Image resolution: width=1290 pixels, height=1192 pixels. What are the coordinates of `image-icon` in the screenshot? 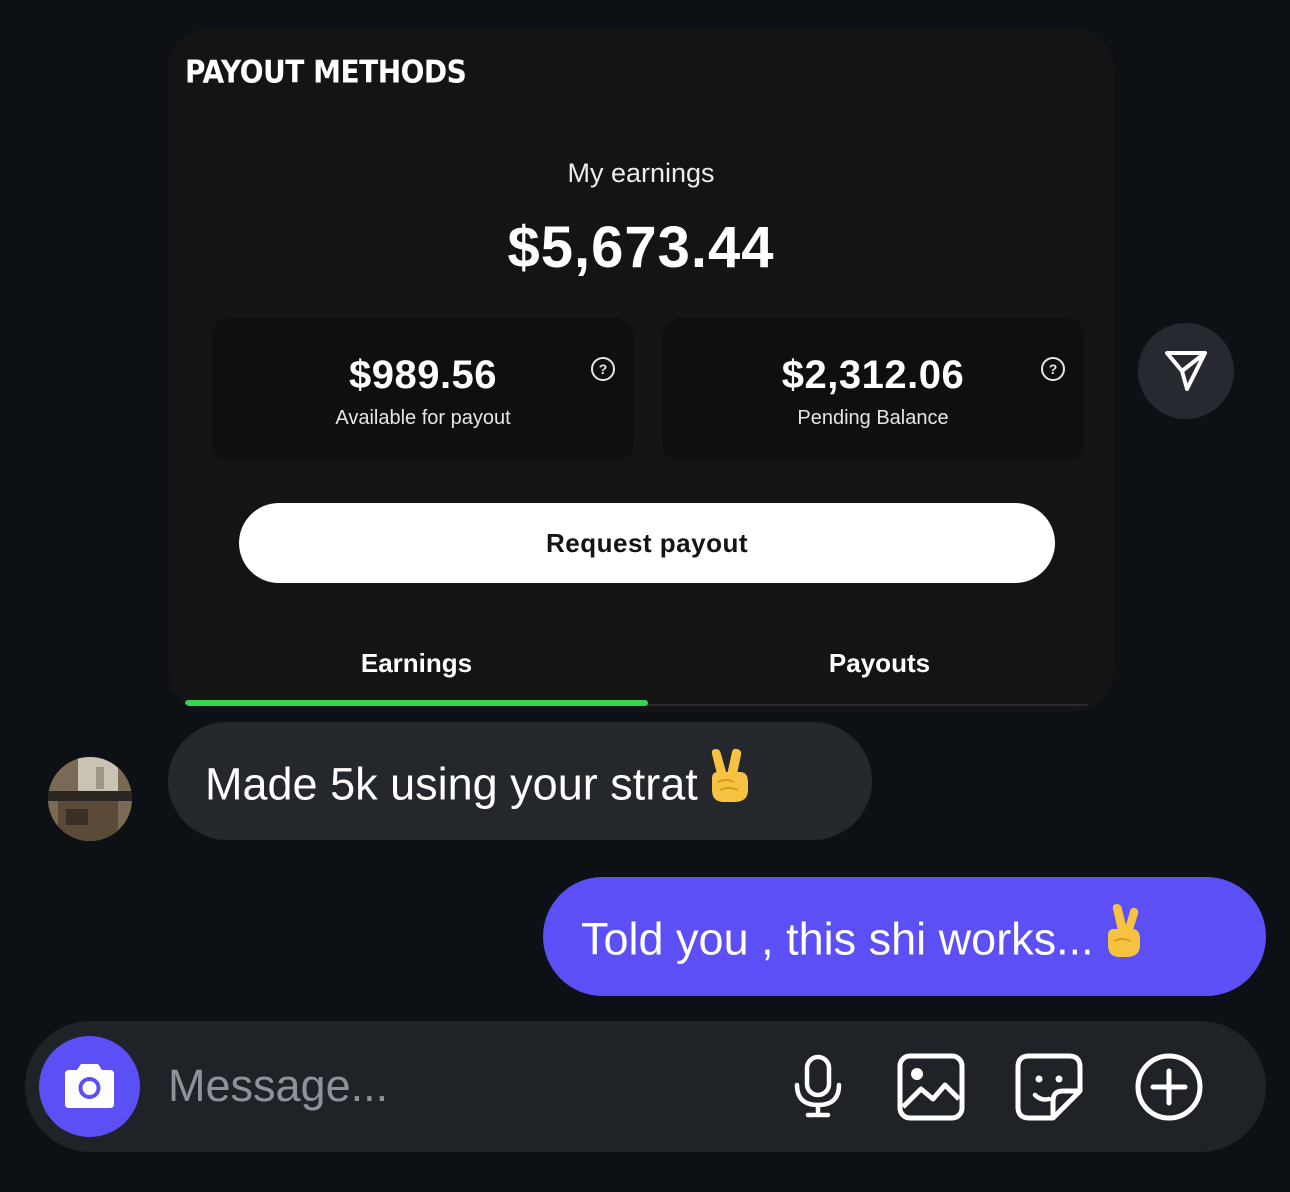 It's located at (931, 1087).